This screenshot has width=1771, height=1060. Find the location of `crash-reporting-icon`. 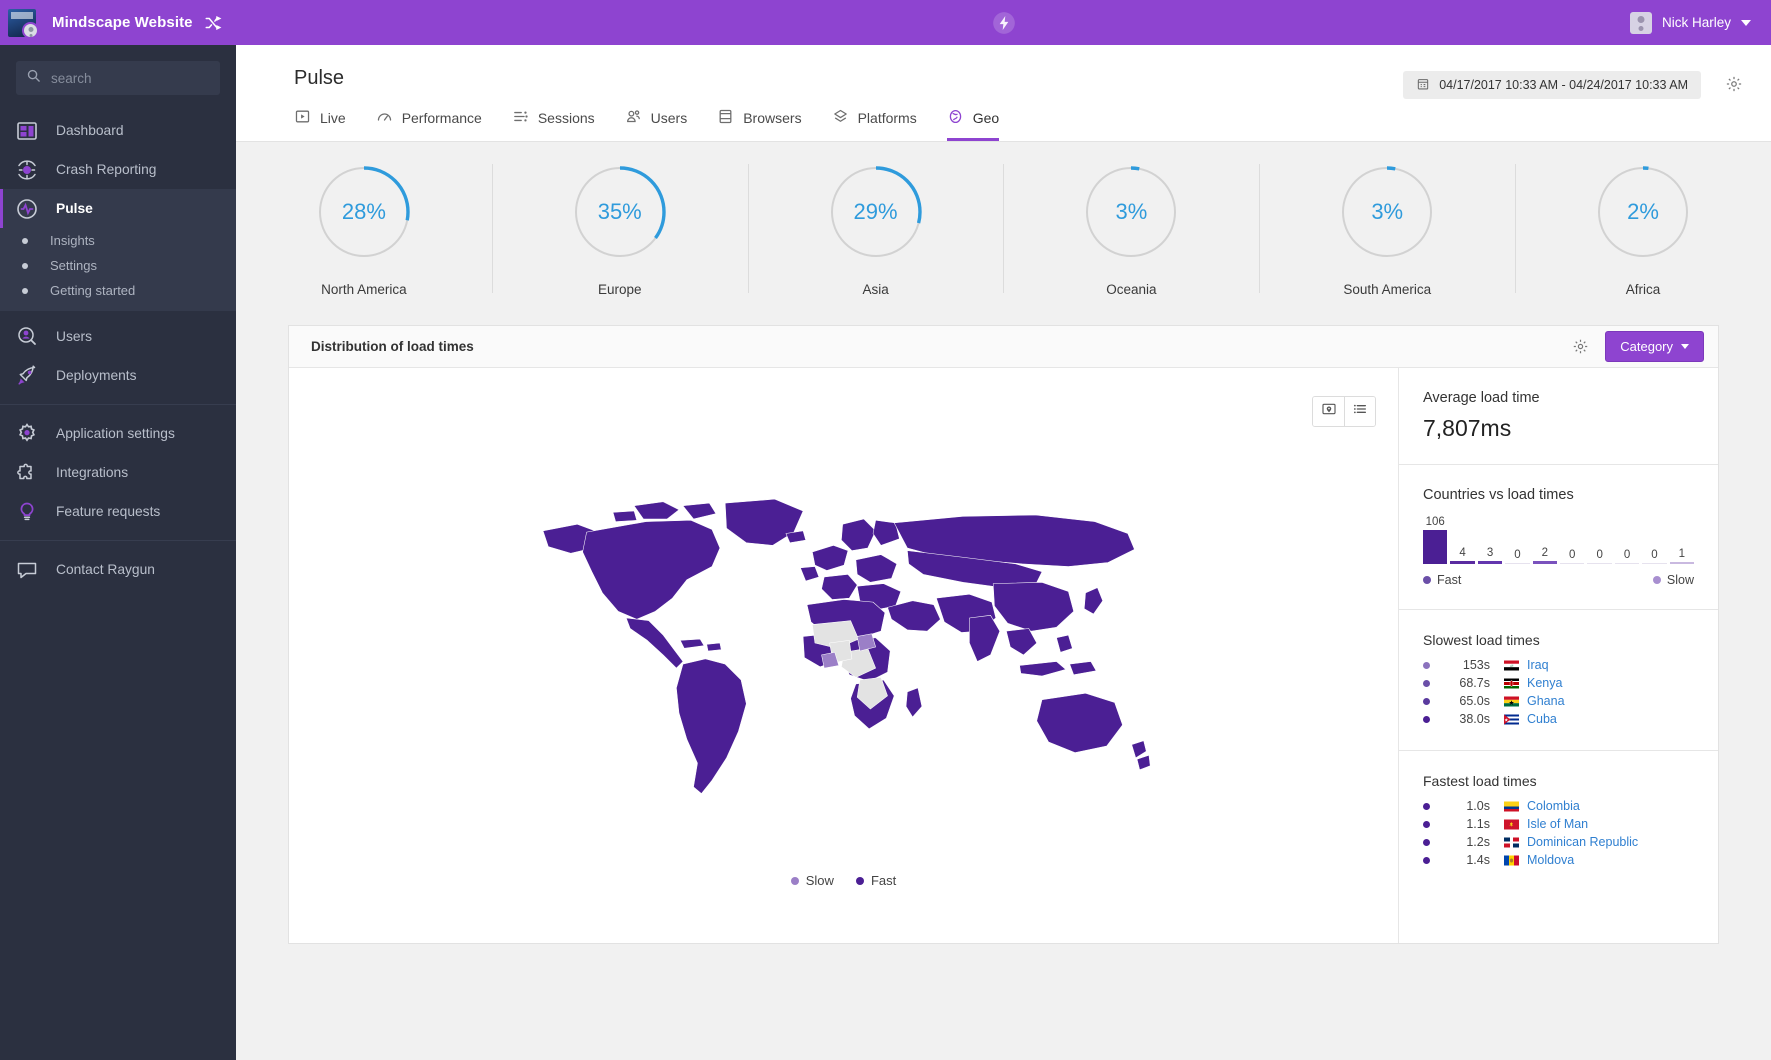

crash-reporting-icon is located at coordinates (27, 170).